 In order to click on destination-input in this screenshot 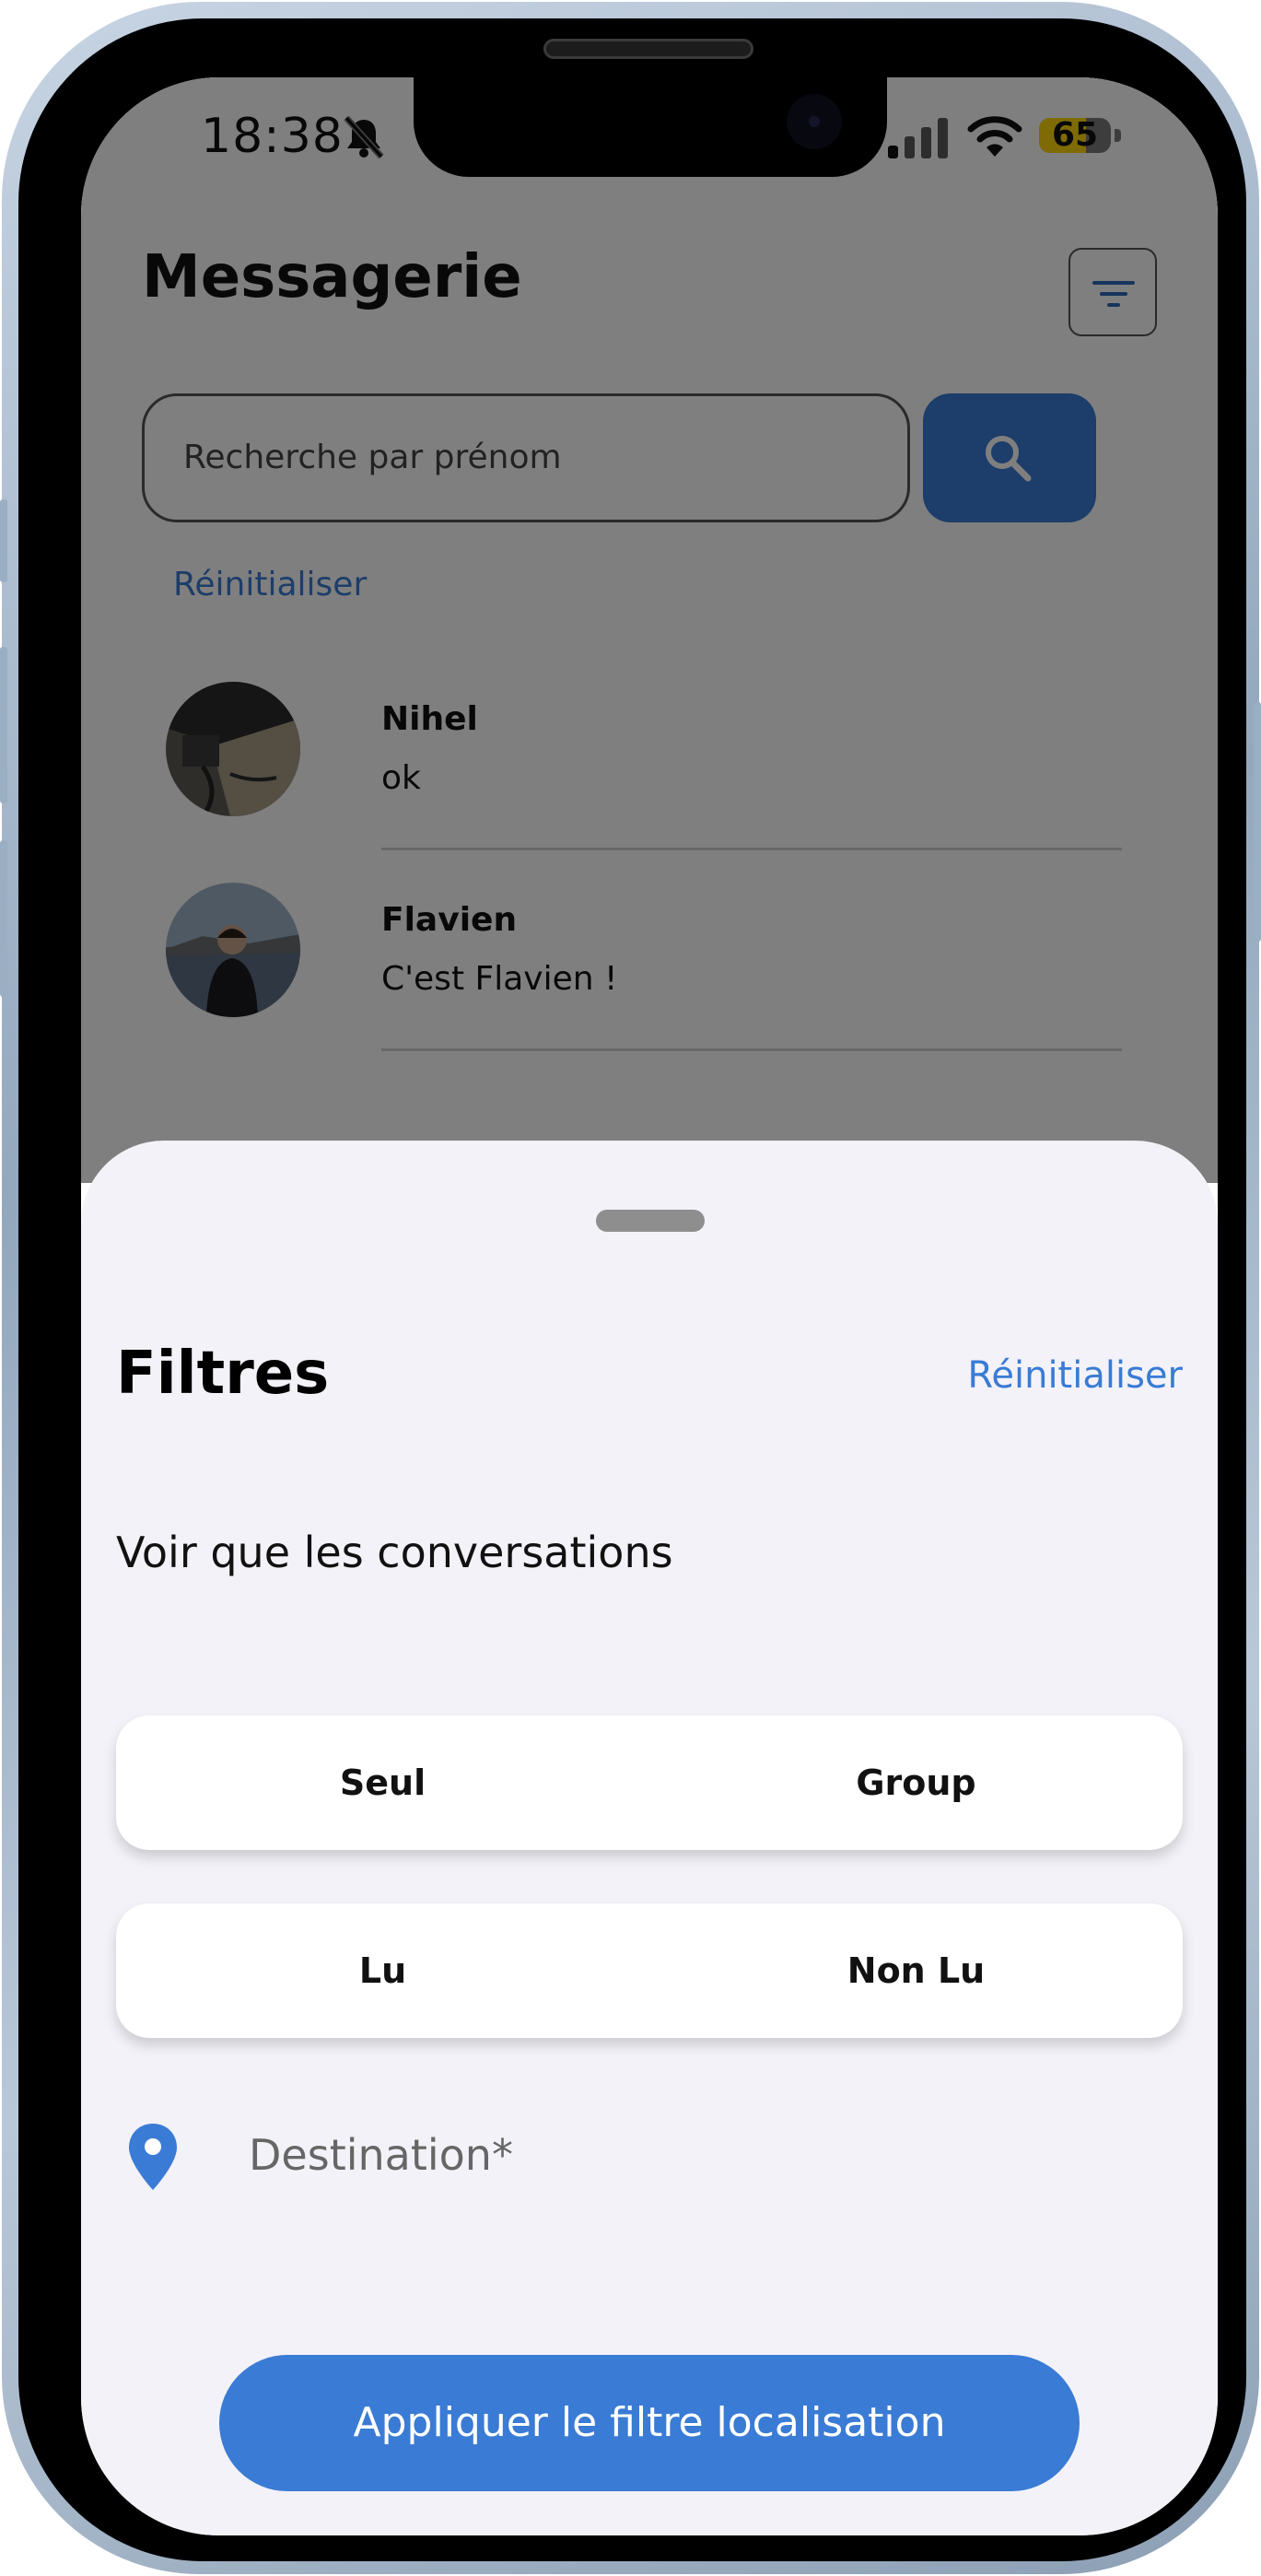, I will do `click(663, 2155)`.